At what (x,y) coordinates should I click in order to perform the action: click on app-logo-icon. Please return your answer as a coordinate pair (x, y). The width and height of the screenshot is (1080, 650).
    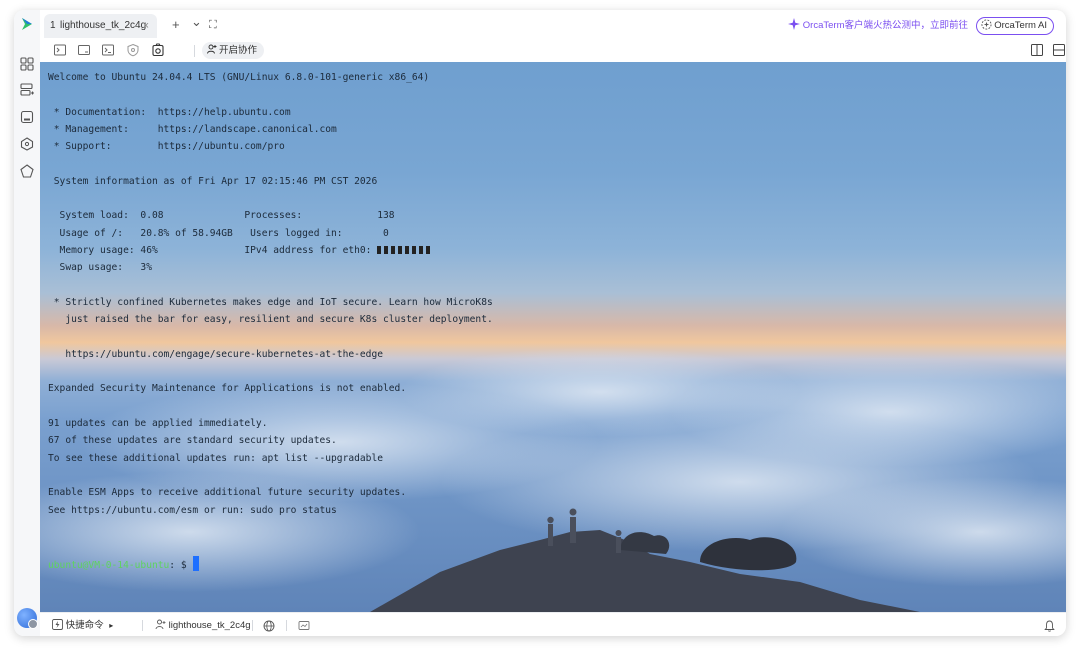
    Looking at the image, I should click on (27, 24).